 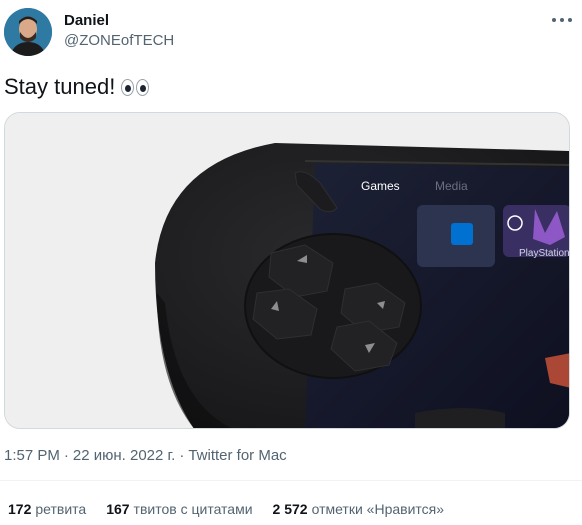 What do you see at coordinates (451, 186) in the screenshot?
I see `screen-tab-media: Media` at bounding box center [451, 186].